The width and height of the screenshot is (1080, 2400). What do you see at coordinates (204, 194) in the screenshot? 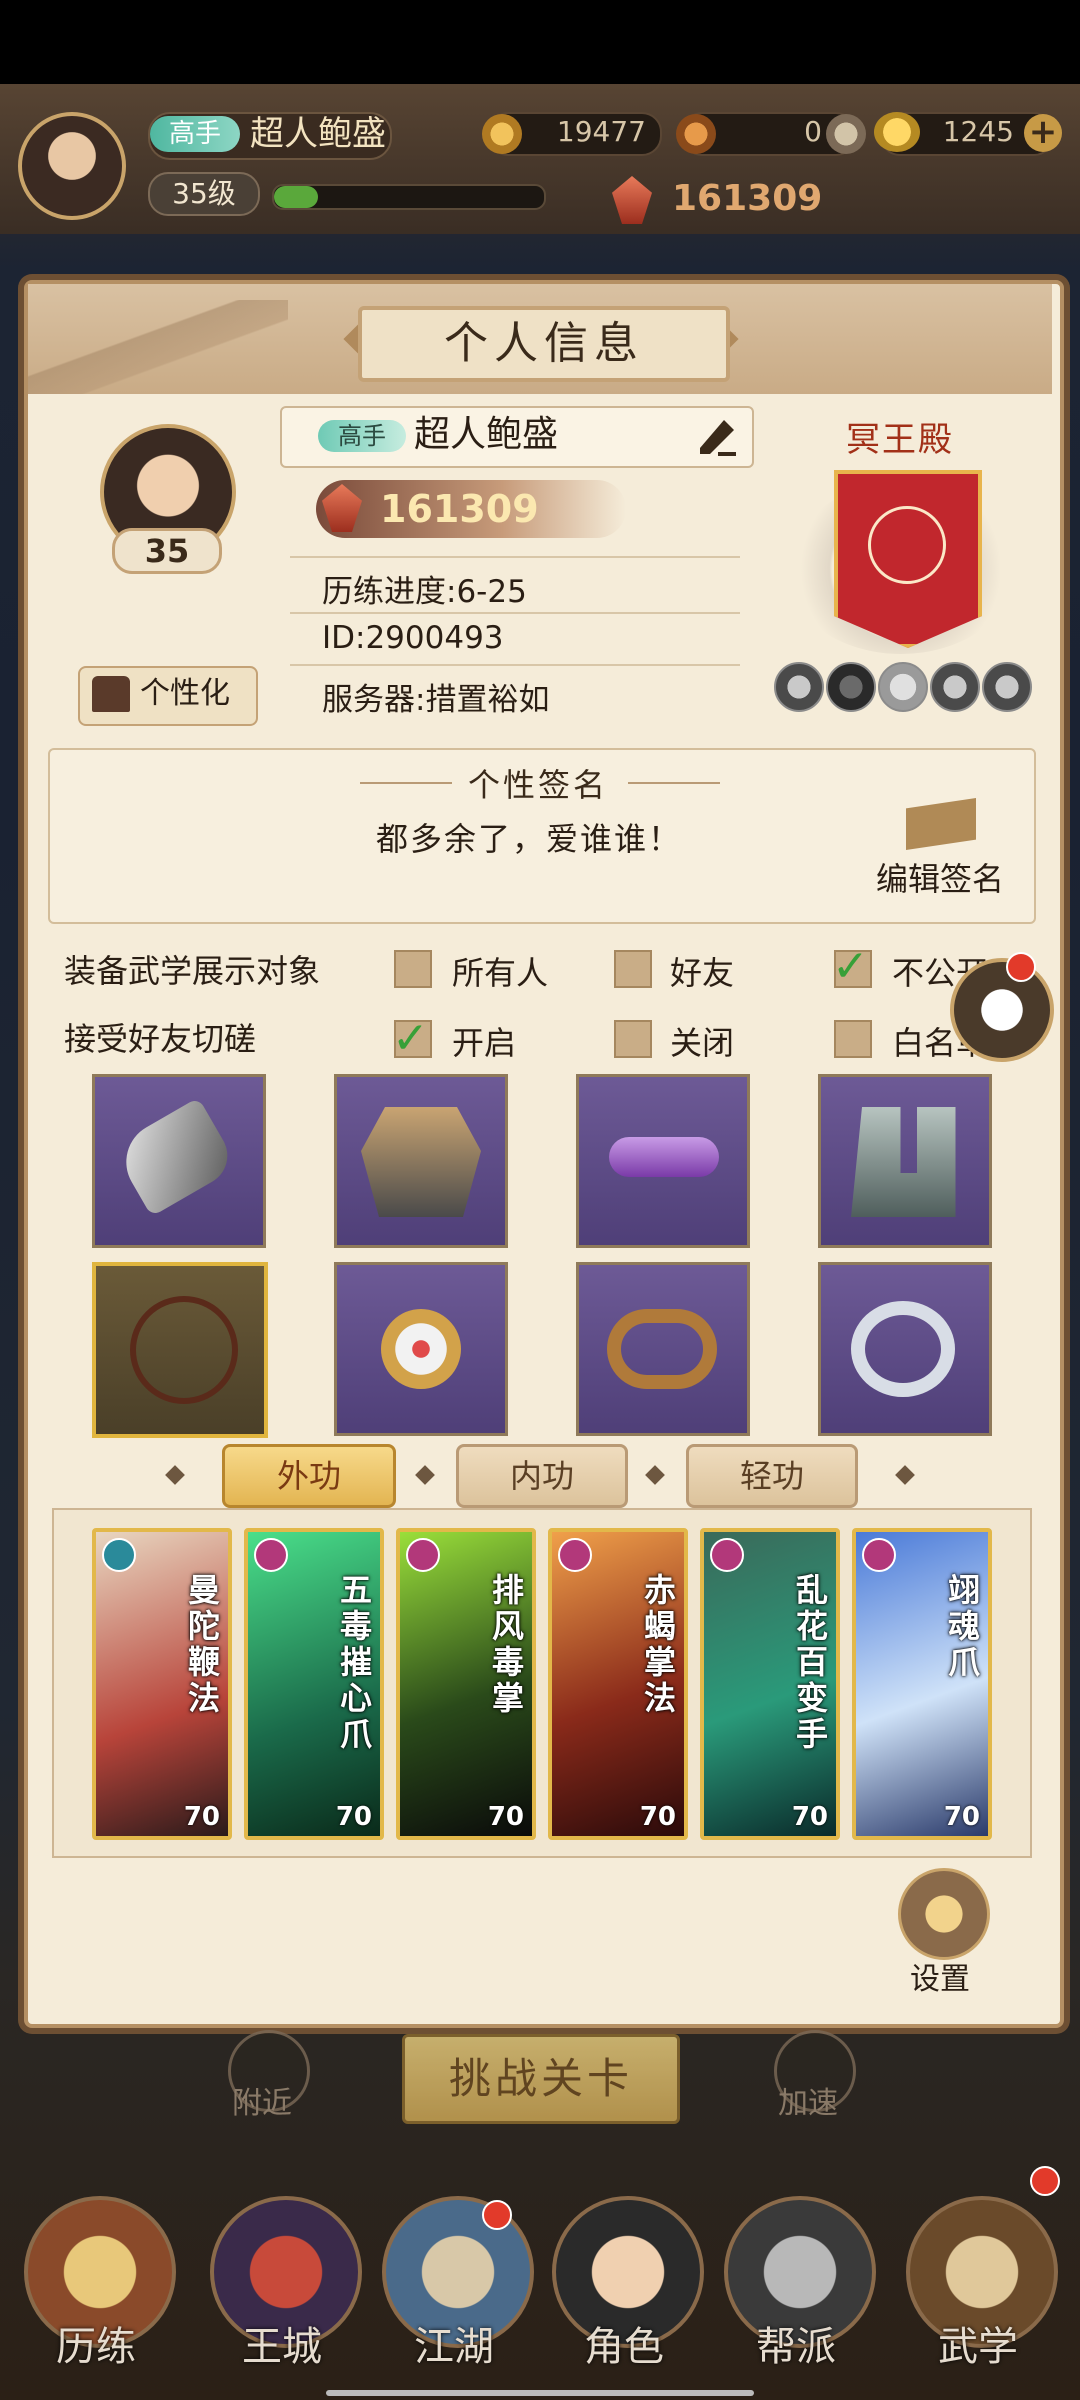
I see `hud-level: 35级` at bounding box center [204, 194].